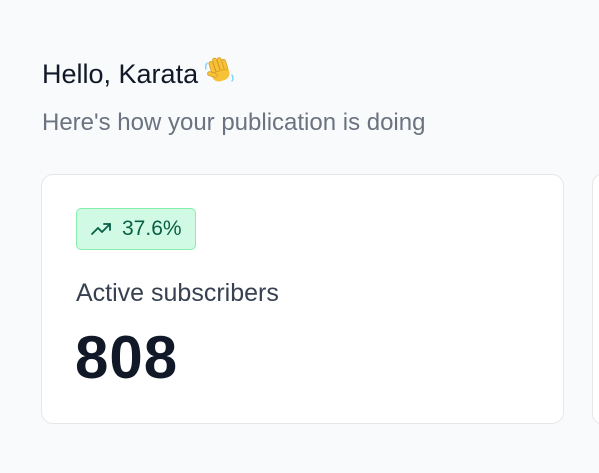  I want to click on greeting-text: Hello, Karata, so click(120, 74).